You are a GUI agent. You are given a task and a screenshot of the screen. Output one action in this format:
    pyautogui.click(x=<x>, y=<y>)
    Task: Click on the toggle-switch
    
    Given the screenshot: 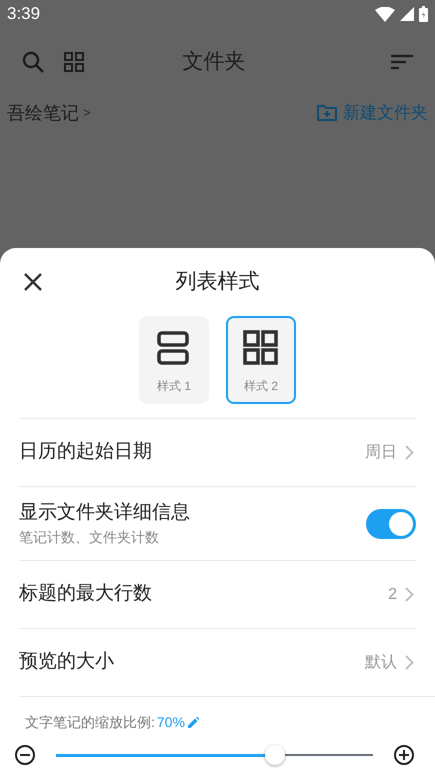 What is the action you would take?
    pyautogui.click(x=391, y=523)
    